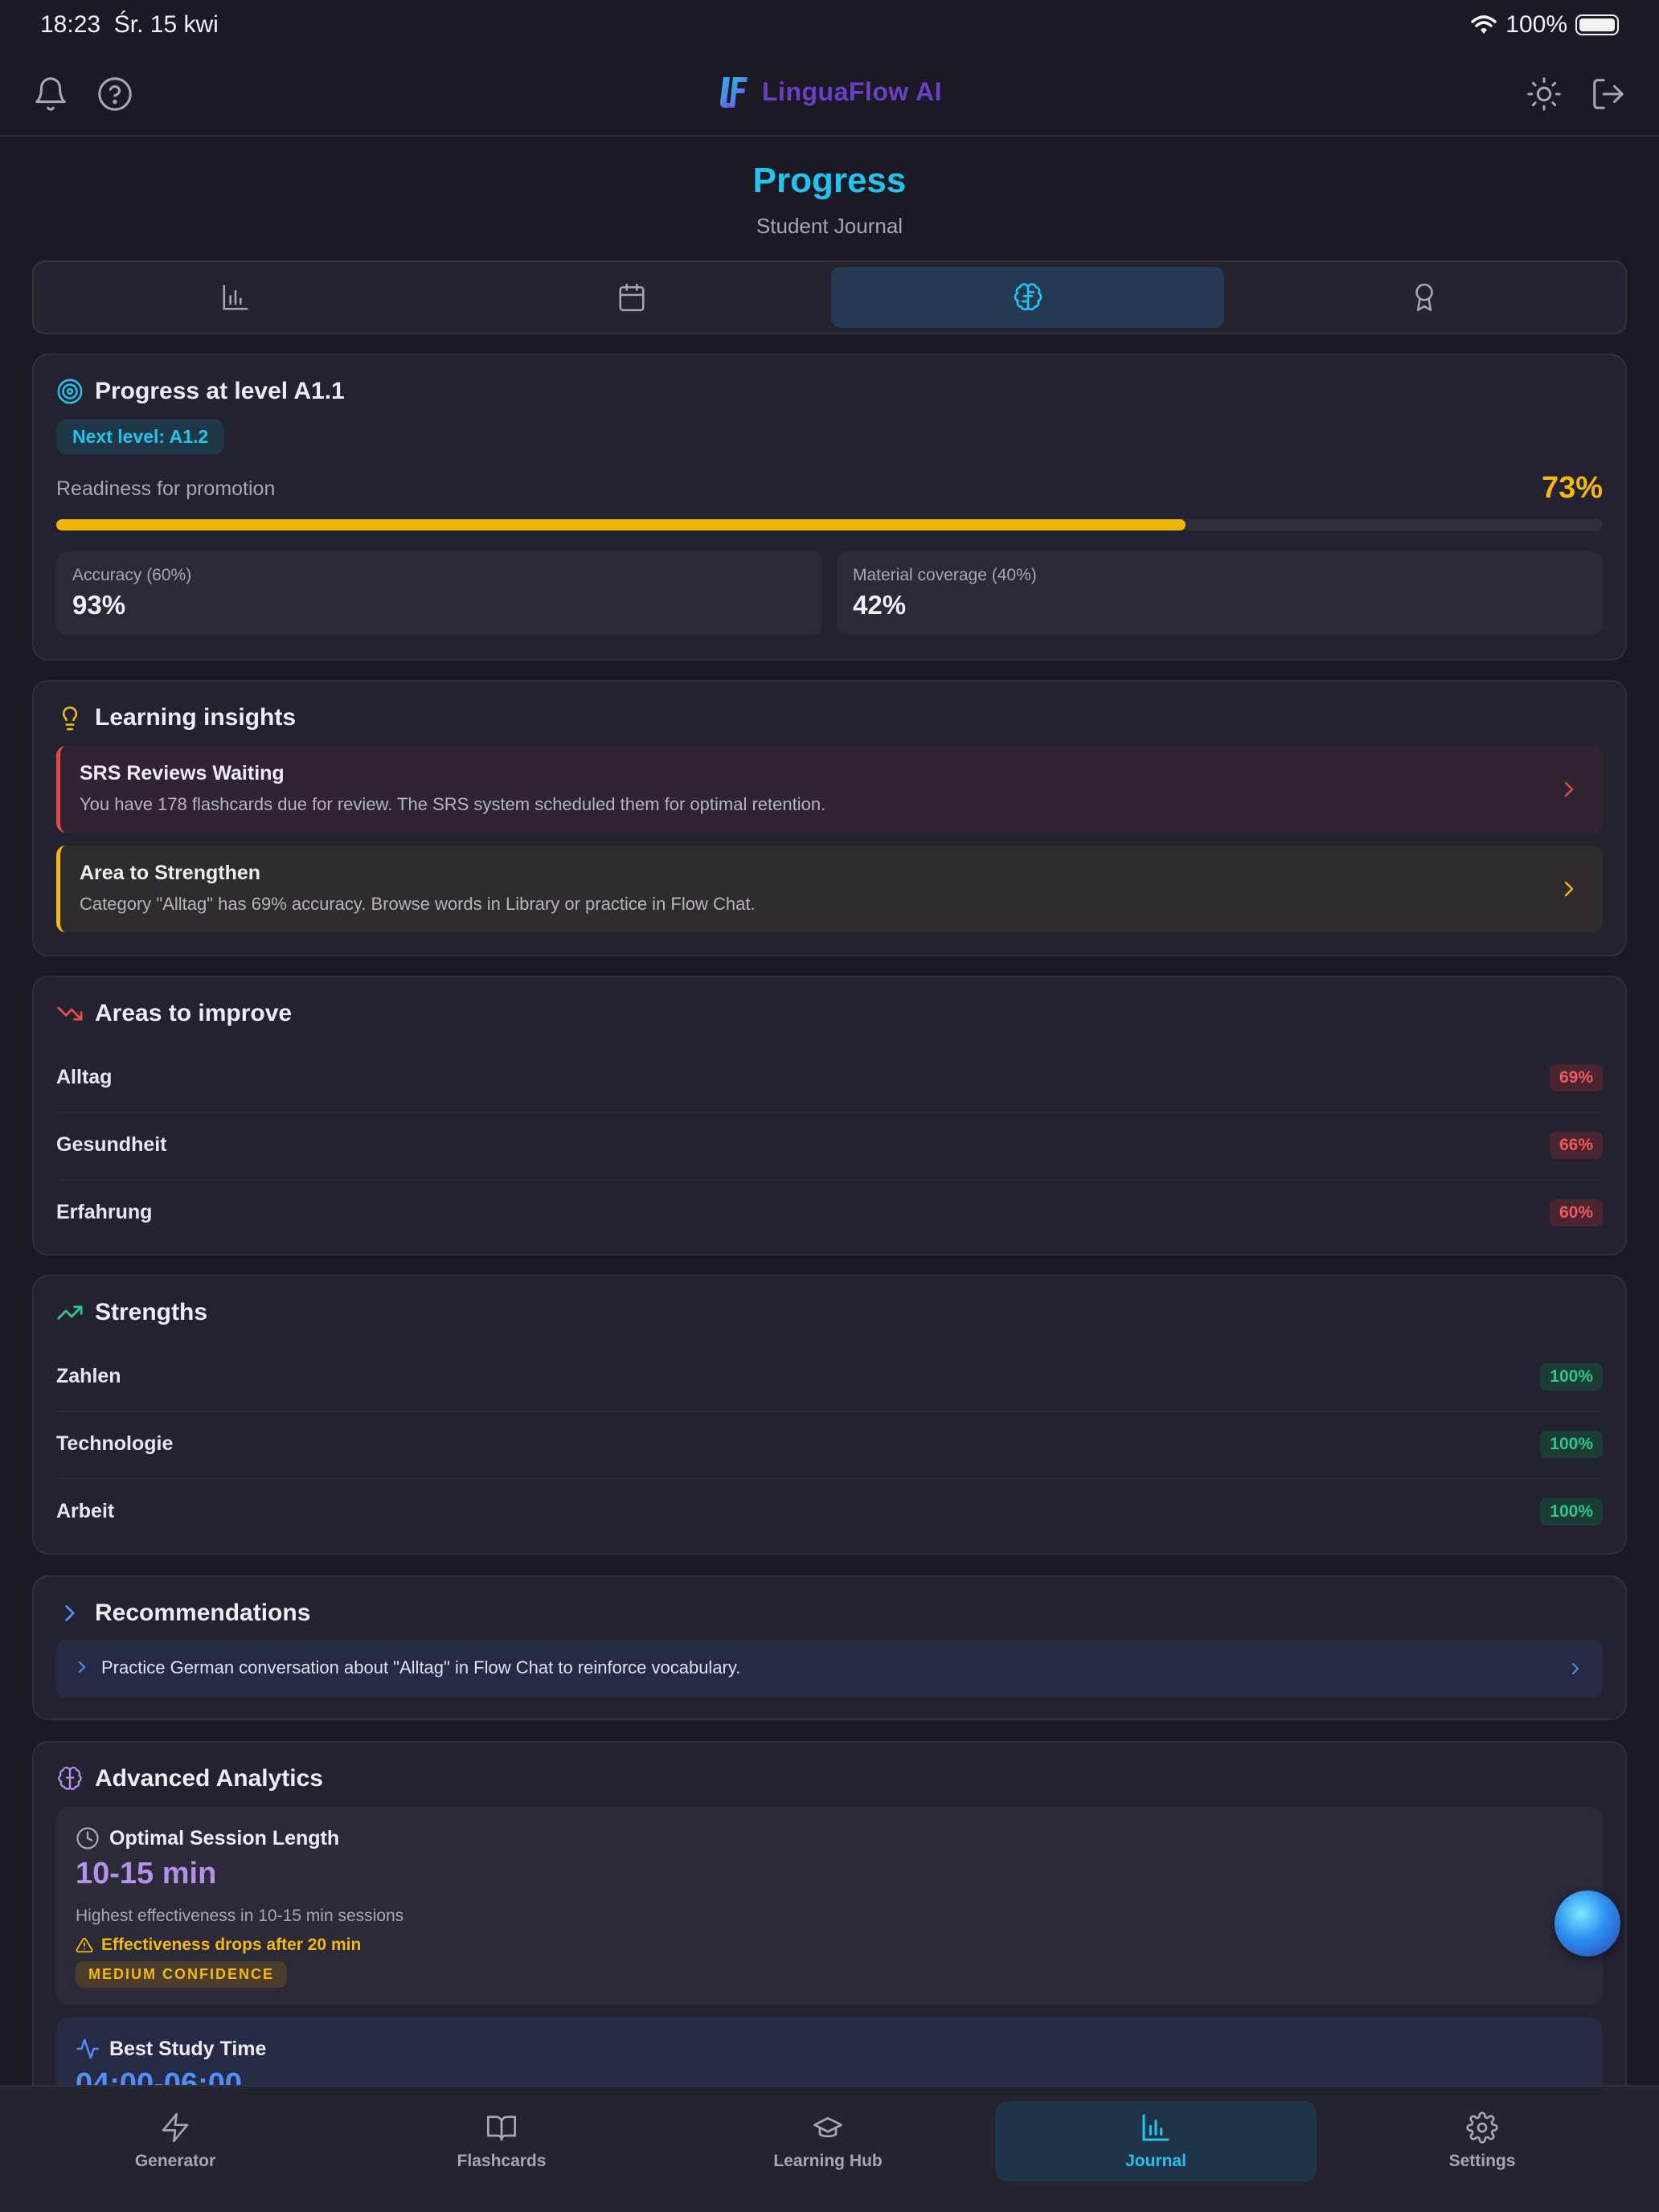  What do you see at coordinates (224, 1837) in the screenshot?
I see `session-title: Optimal Session Length` at bounding box center [224, 1837].